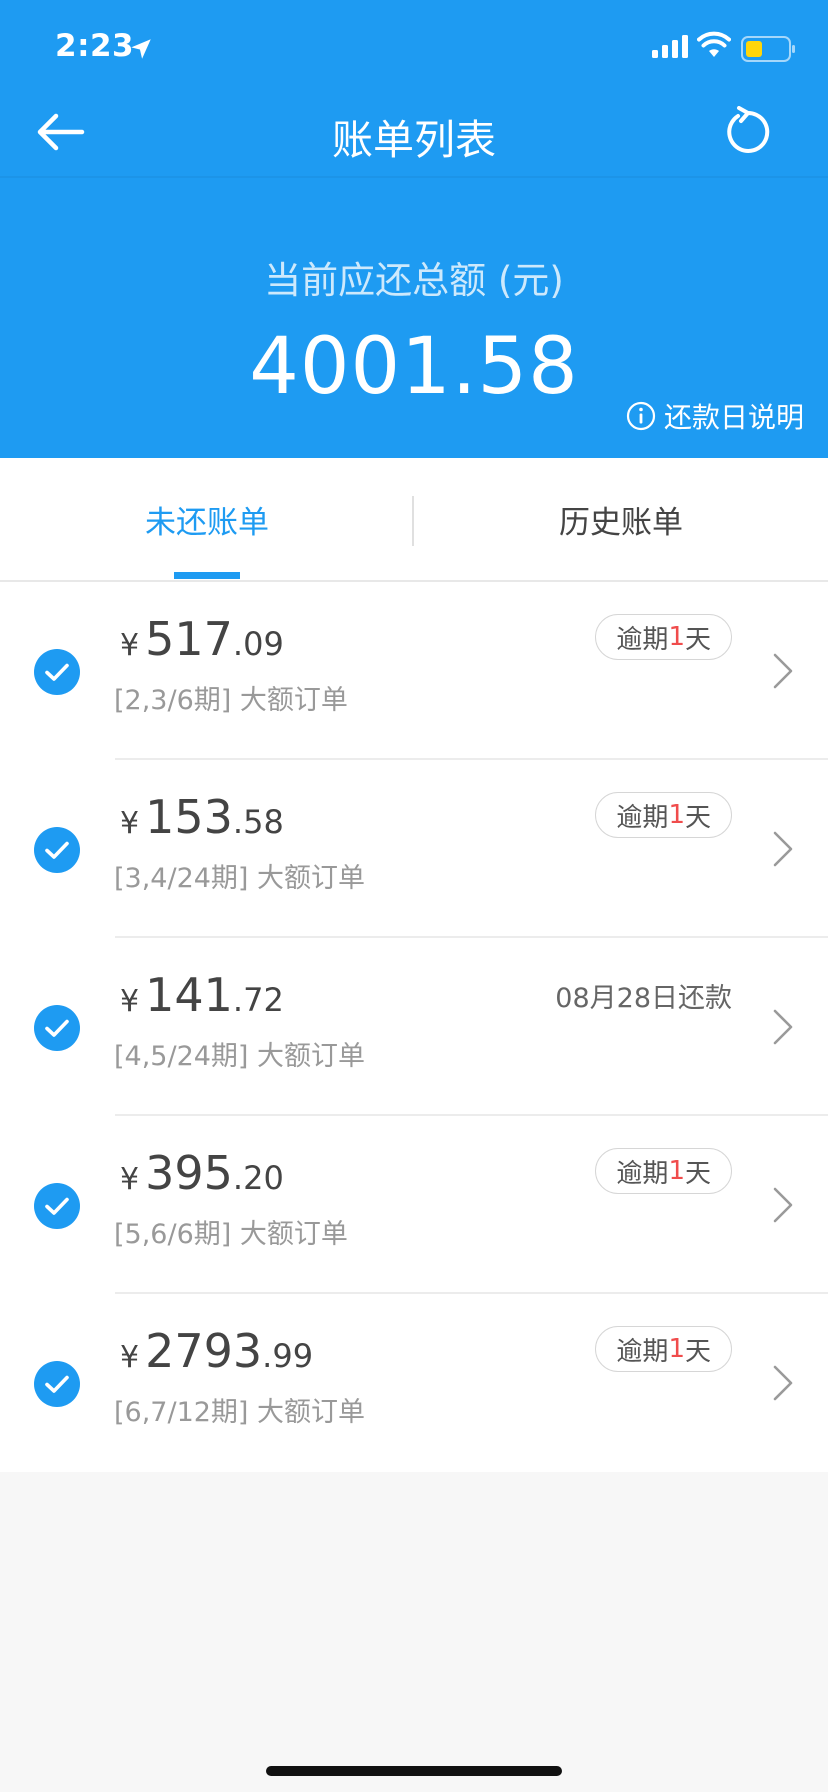 The height and width of the screenshot is (1792, 828). I want to click on amount-integer: 141, so click(189, 995).